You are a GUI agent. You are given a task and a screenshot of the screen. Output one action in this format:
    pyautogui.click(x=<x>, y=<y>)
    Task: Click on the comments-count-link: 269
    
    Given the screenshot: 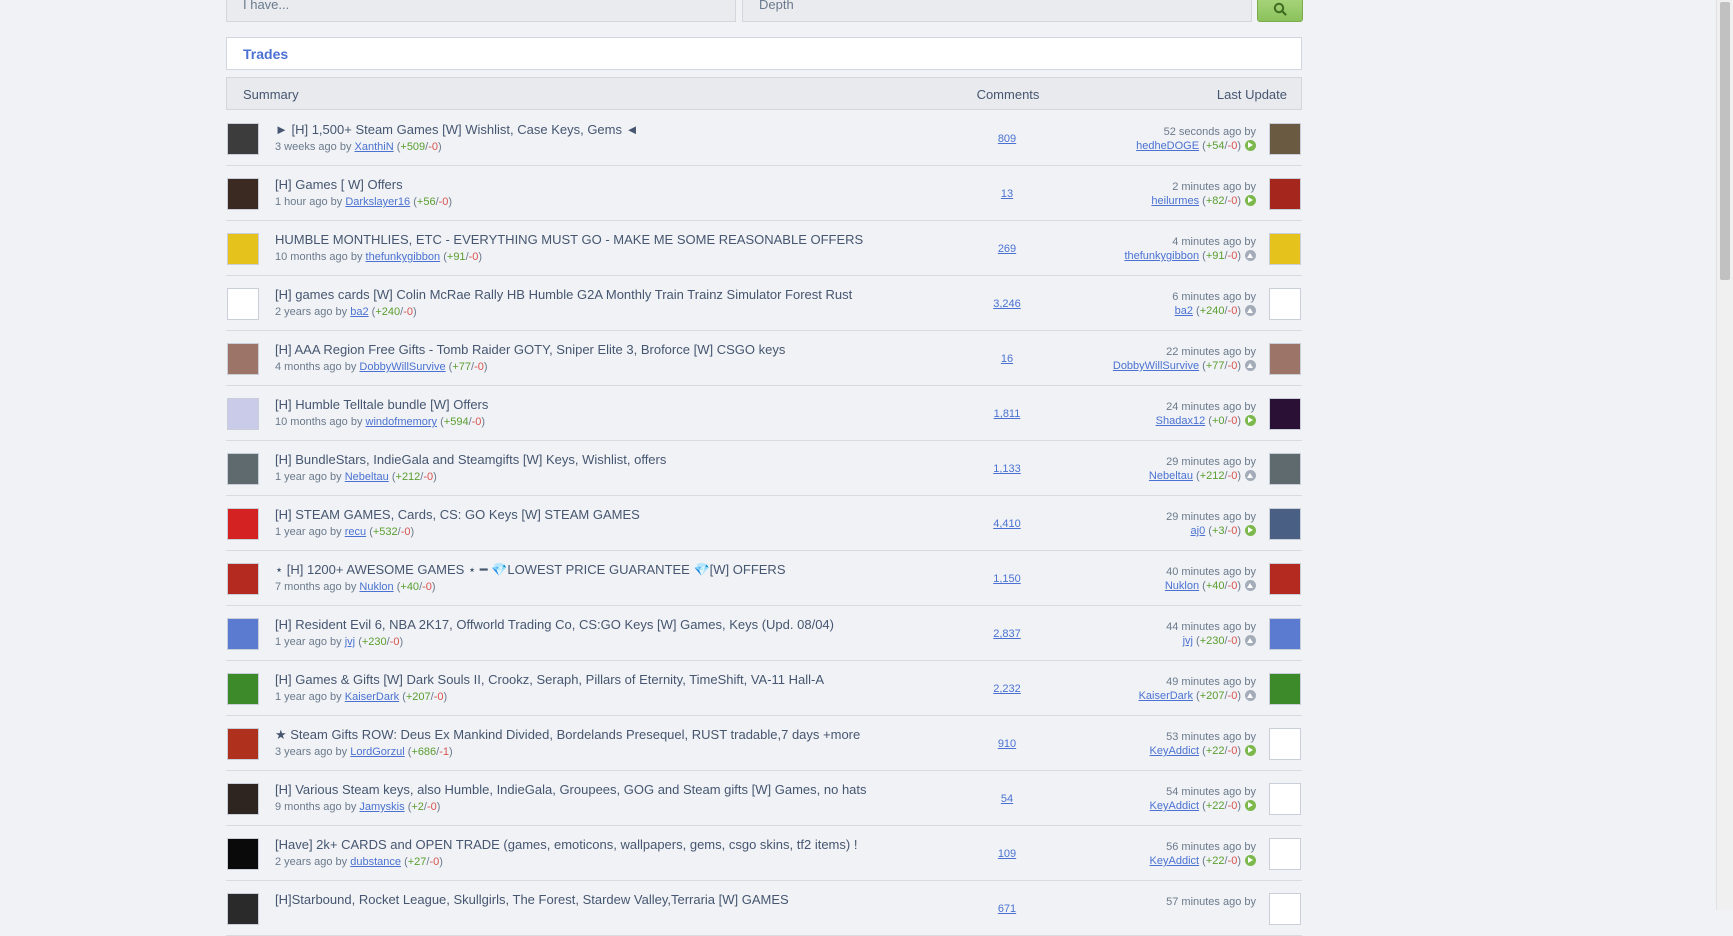 What is the action you would take?
    pyautogui.click(x=1007, y=249)
    